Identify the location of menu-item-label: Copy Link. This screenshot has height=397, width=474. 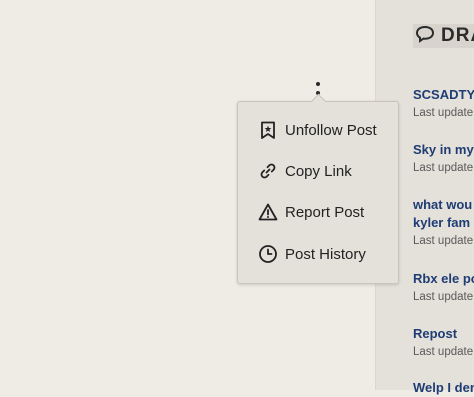
(318, 171).